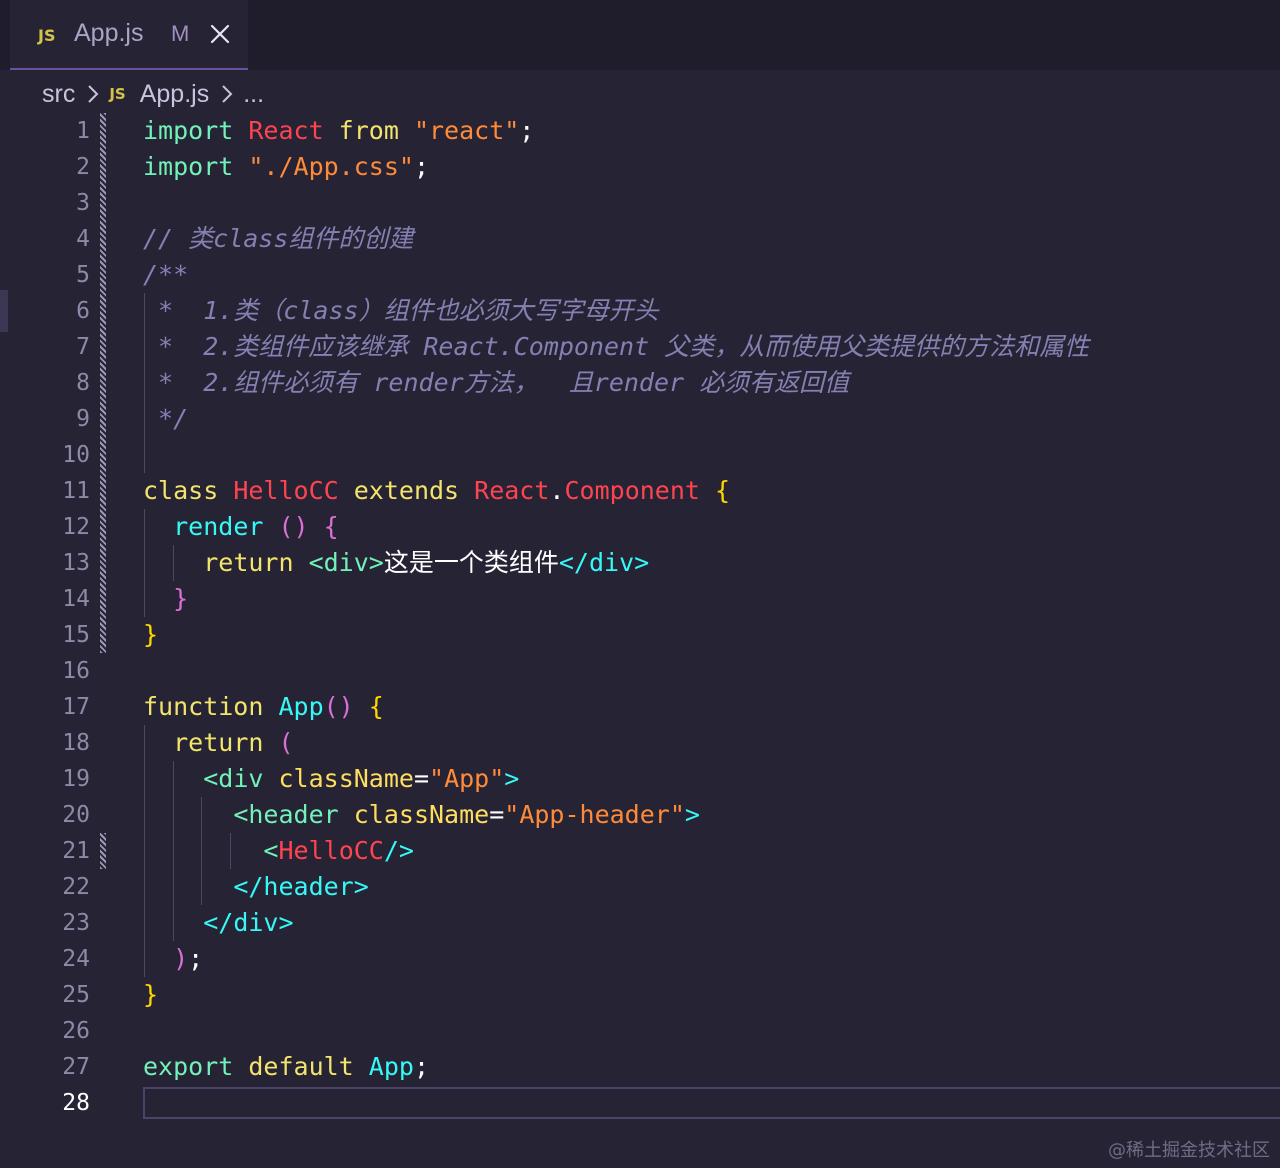 The height and width of the screenshot is (1168, 1280). I want to click on code-line: return <div>这是一个类组件</div>, so click(711, 563).